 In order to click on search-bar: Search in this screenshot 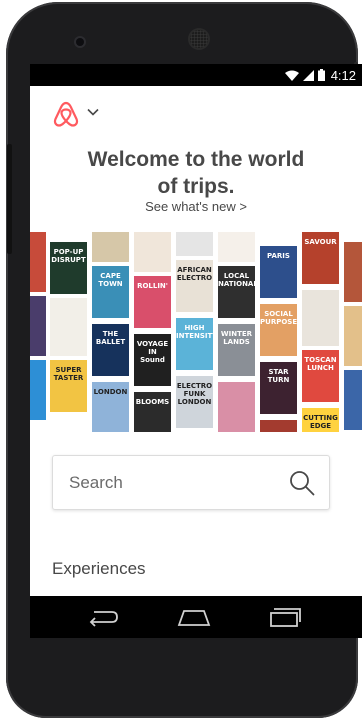, I will do `click(191, 482)`.